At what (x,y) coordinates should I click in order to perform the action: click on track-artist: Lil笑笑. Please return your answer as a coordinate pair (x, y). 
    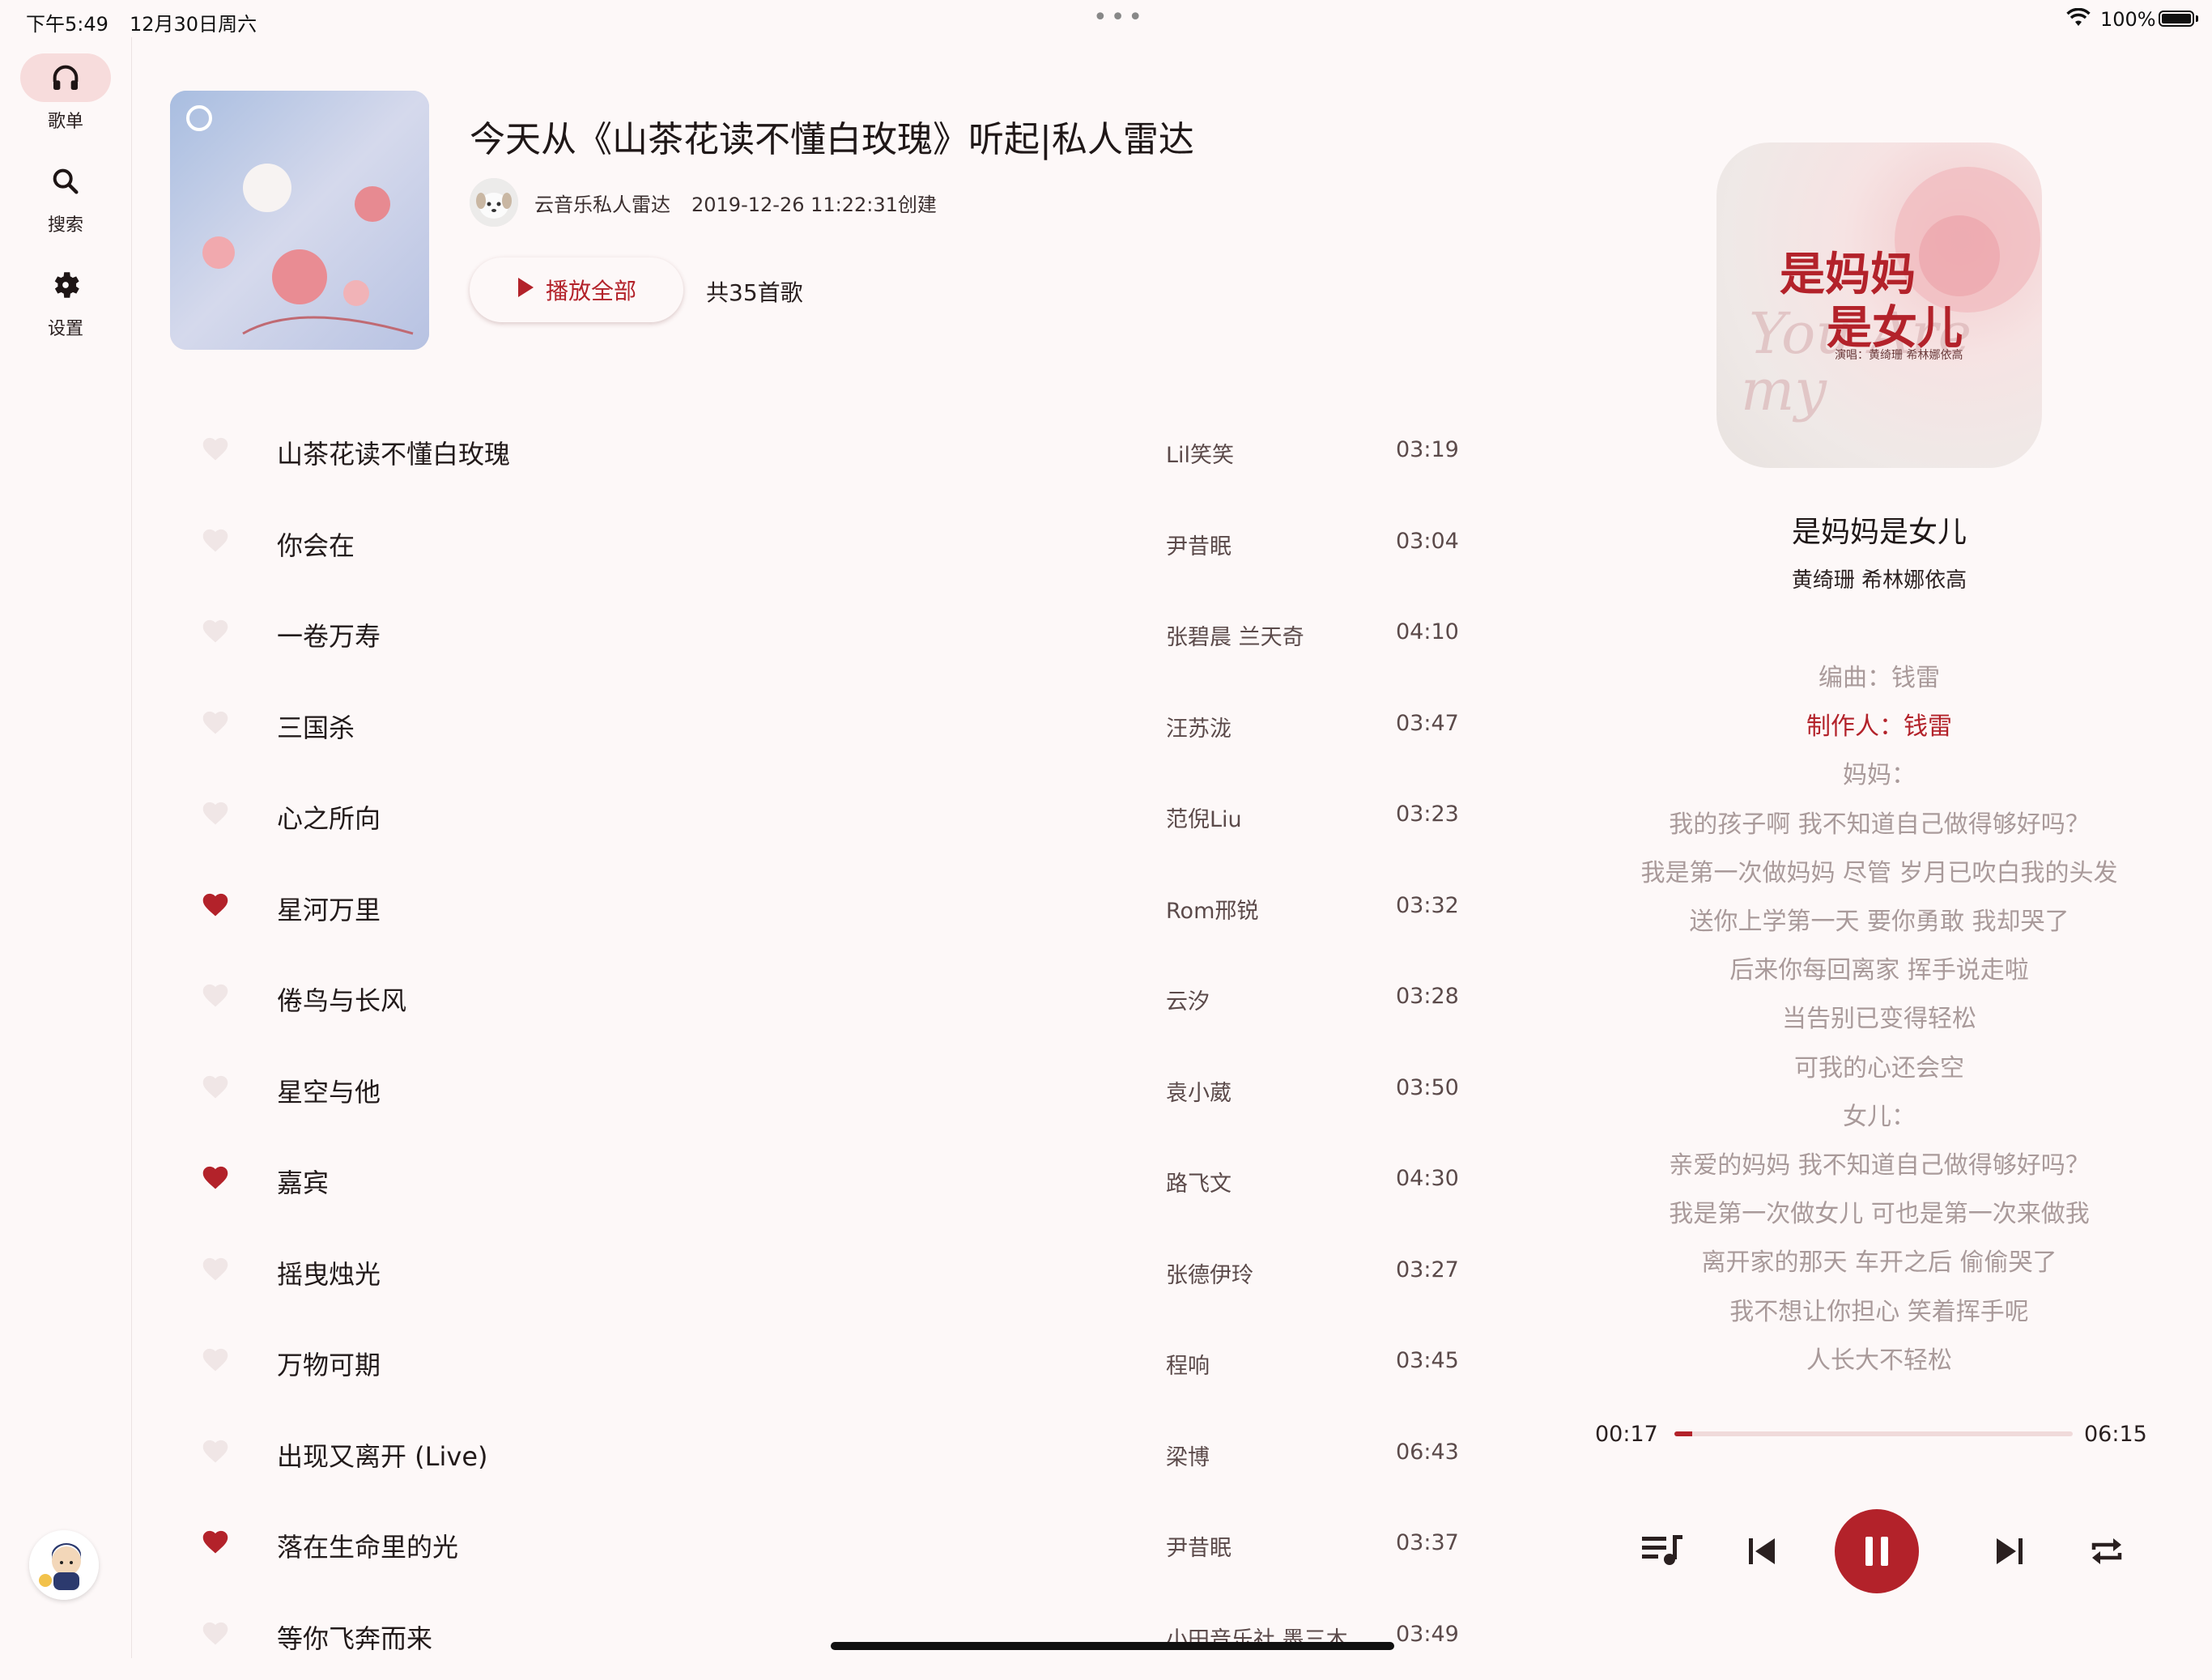
    Looking at the image, I should click on (1200, 453).